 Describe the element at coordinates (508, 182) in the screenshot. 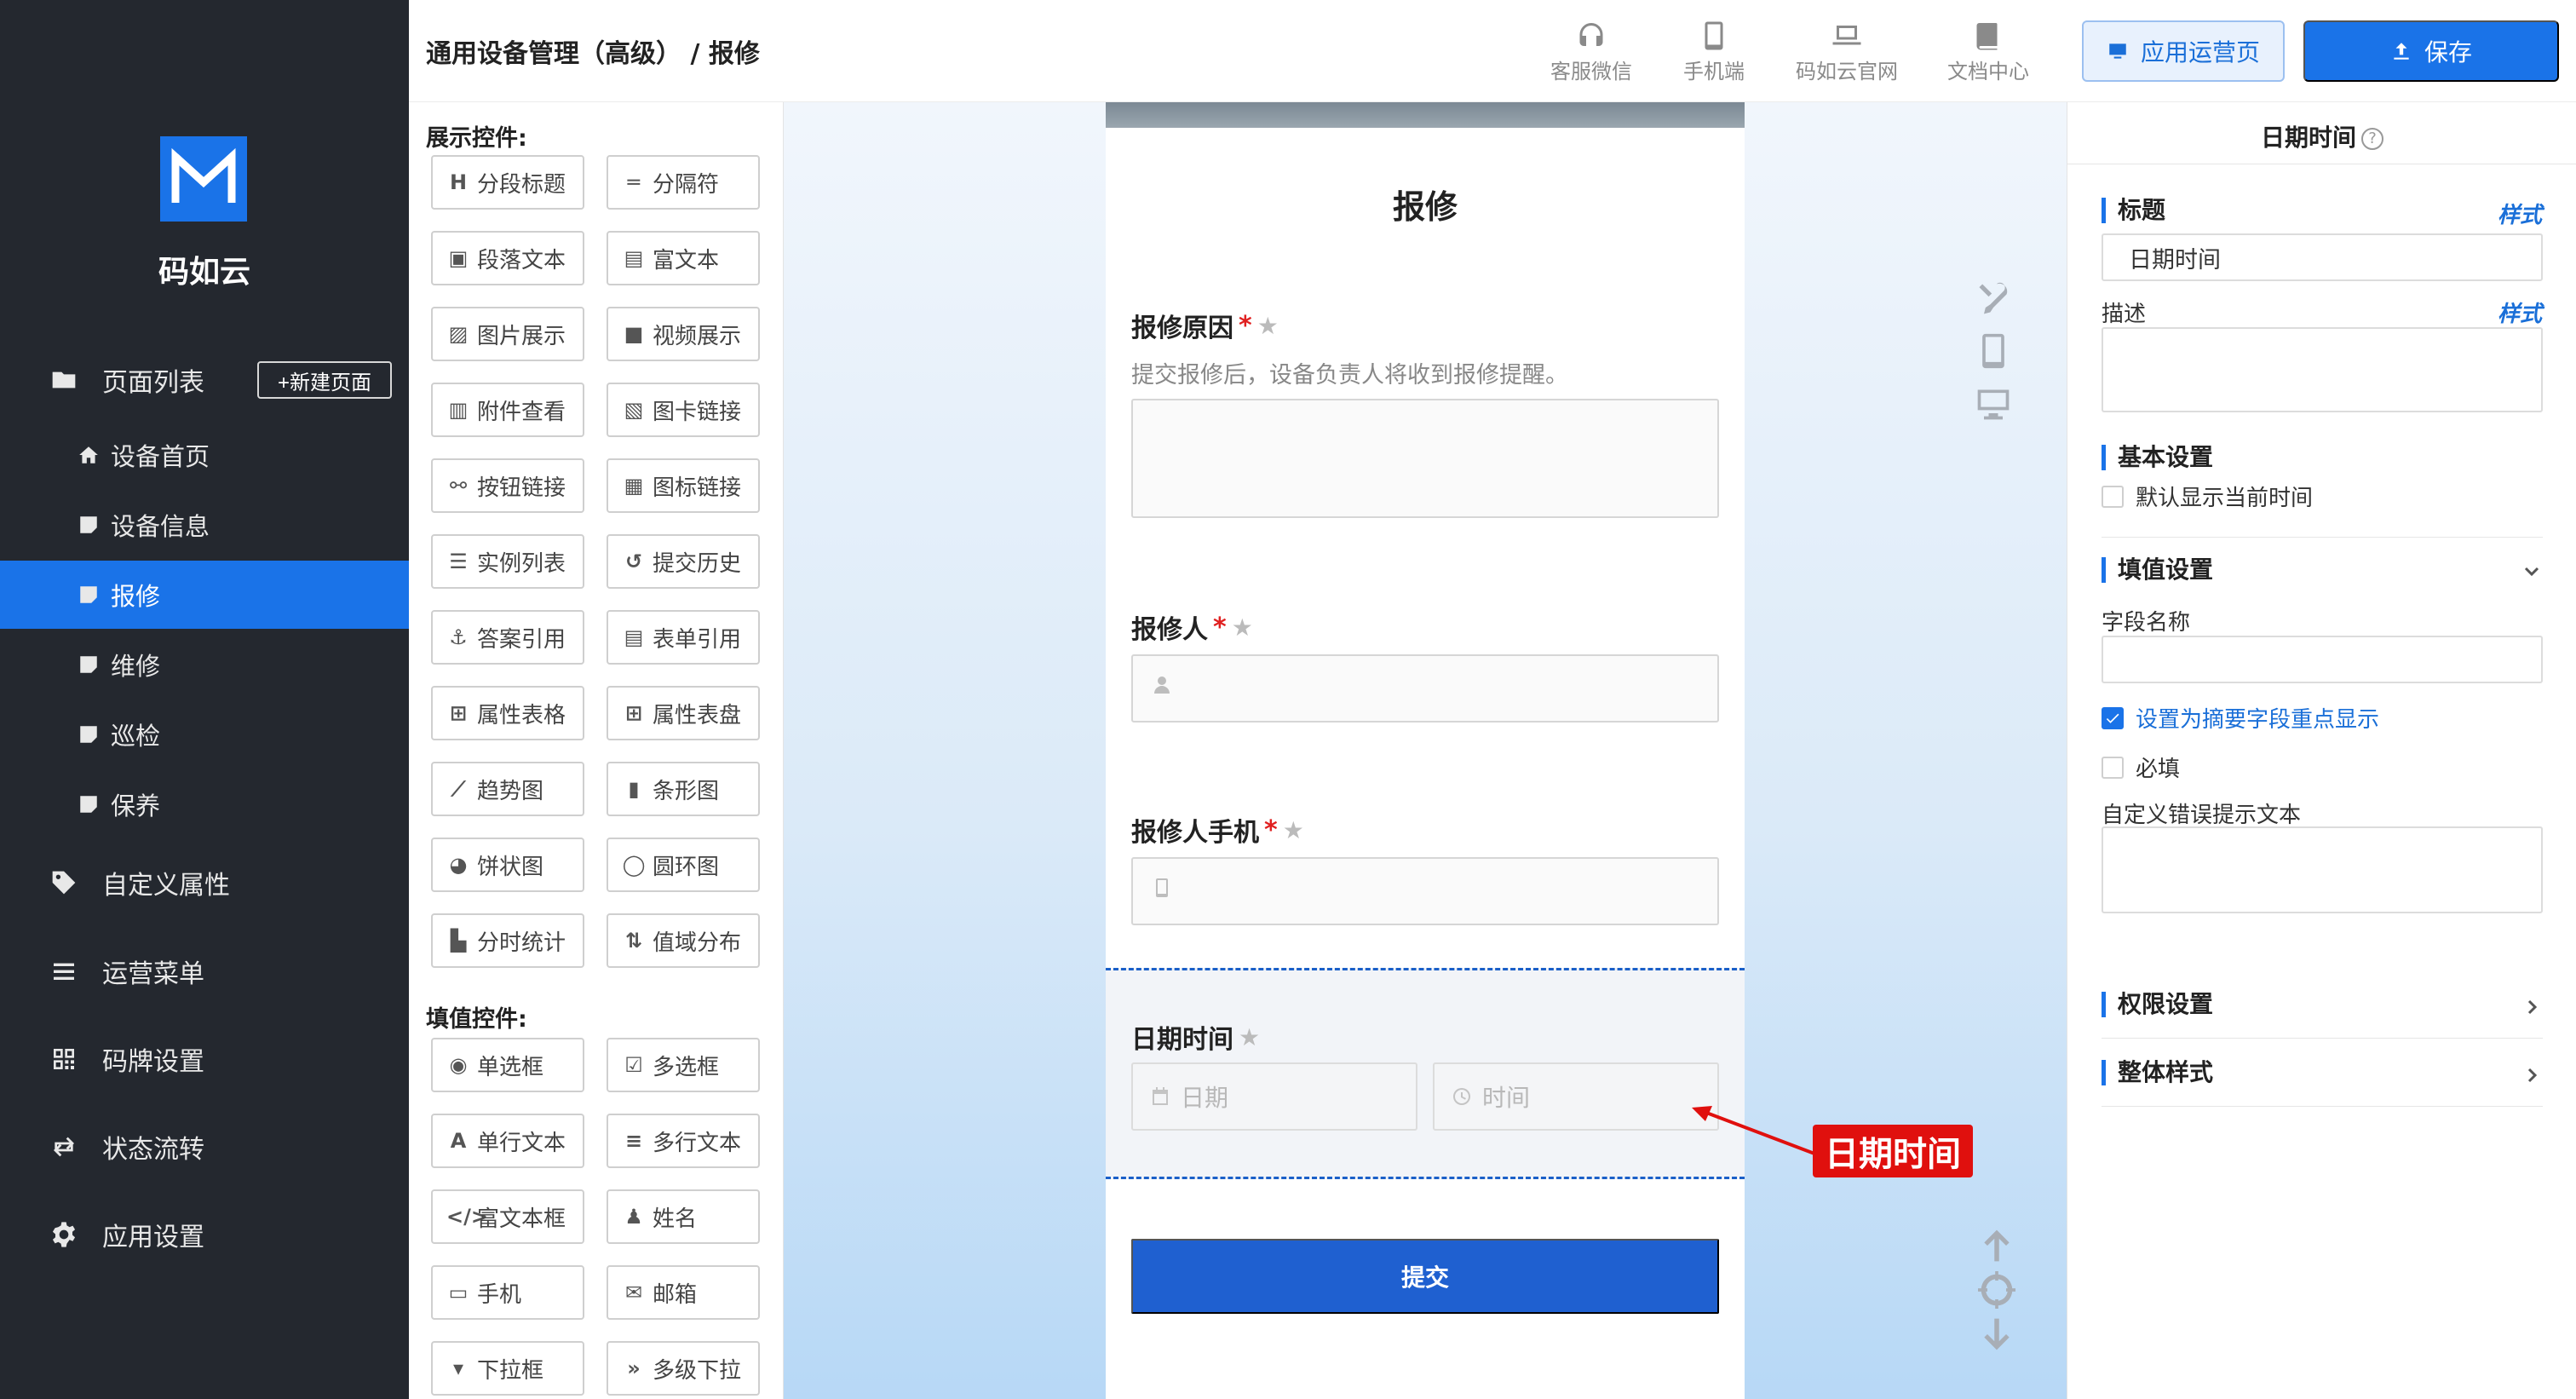

I see `widget-button: H 分段标题` at that location.